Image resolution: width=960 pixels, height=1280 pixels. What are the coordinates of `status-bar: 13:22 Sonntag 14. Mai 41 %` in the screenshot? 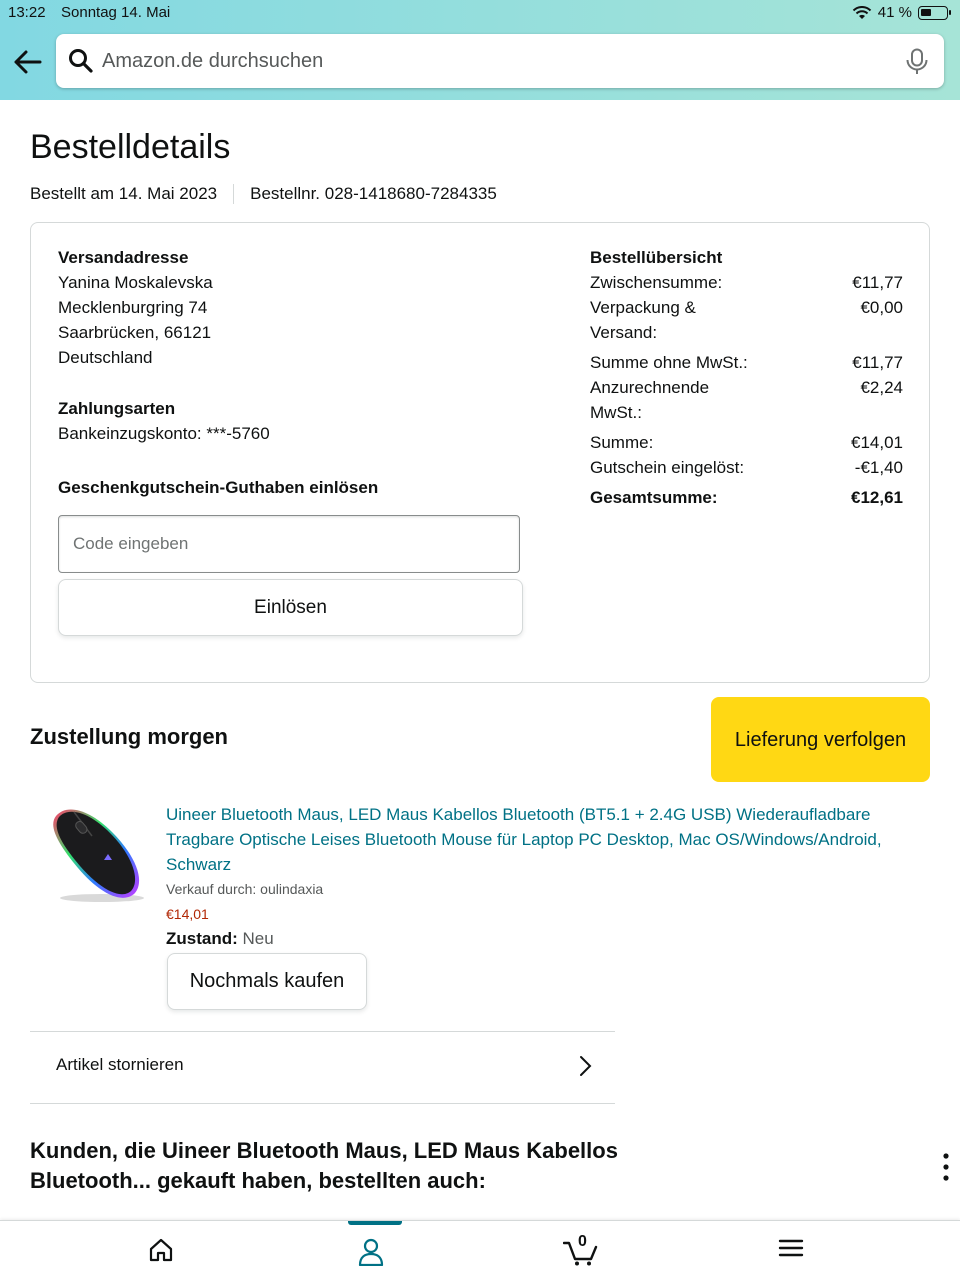 It's located at (480, 13).